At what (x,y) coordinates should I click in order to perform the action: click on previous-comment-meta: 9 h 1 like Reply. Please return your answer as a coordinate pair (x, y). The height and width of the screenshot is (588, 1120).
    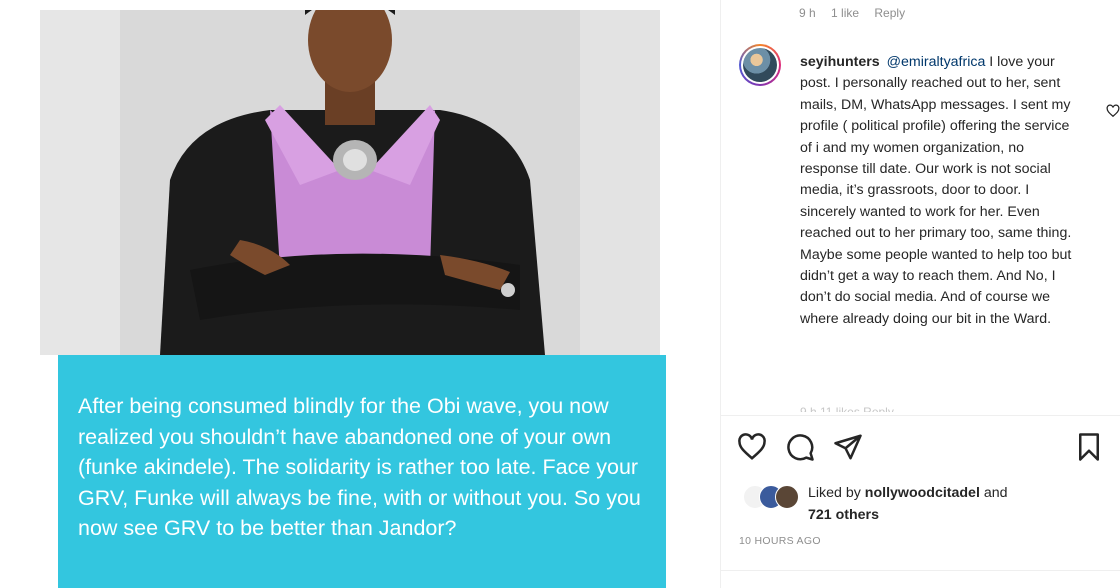
    Looking at the image, I should click on (858, 13).